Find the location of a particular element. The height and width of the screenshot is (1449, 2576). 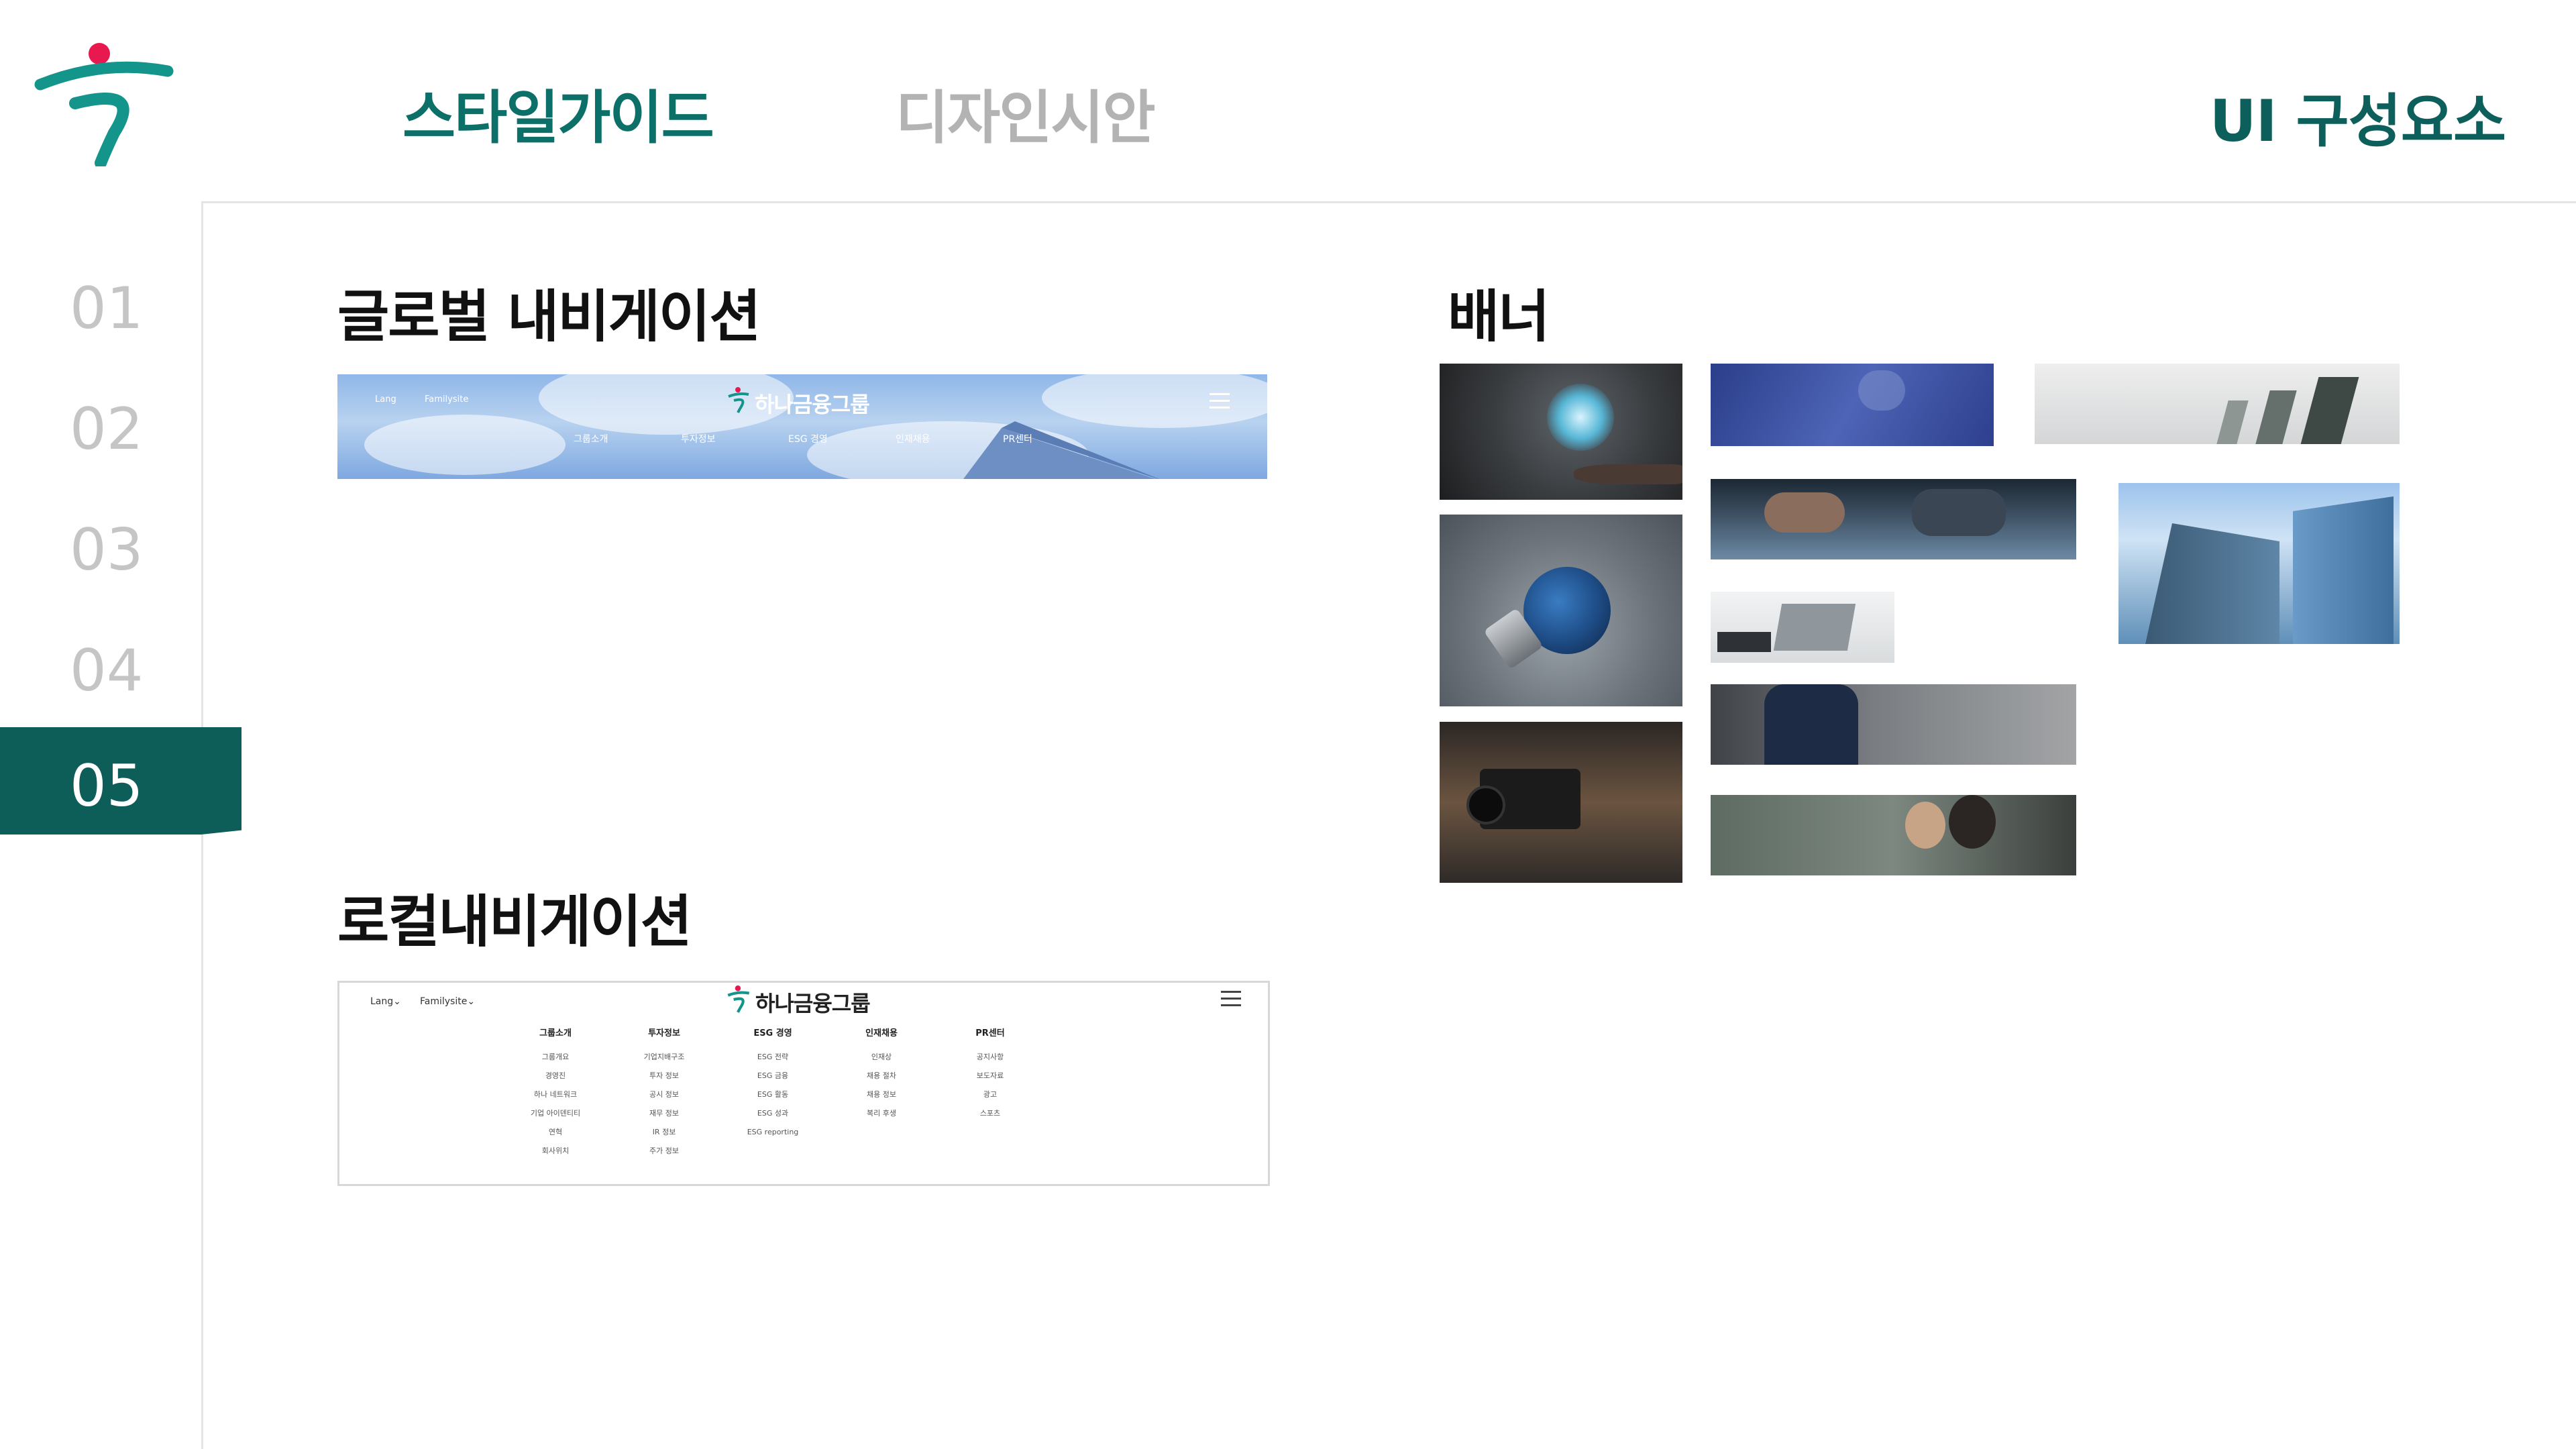

lnb-link: 채용 절차 is located at coordinates (881, 1076).